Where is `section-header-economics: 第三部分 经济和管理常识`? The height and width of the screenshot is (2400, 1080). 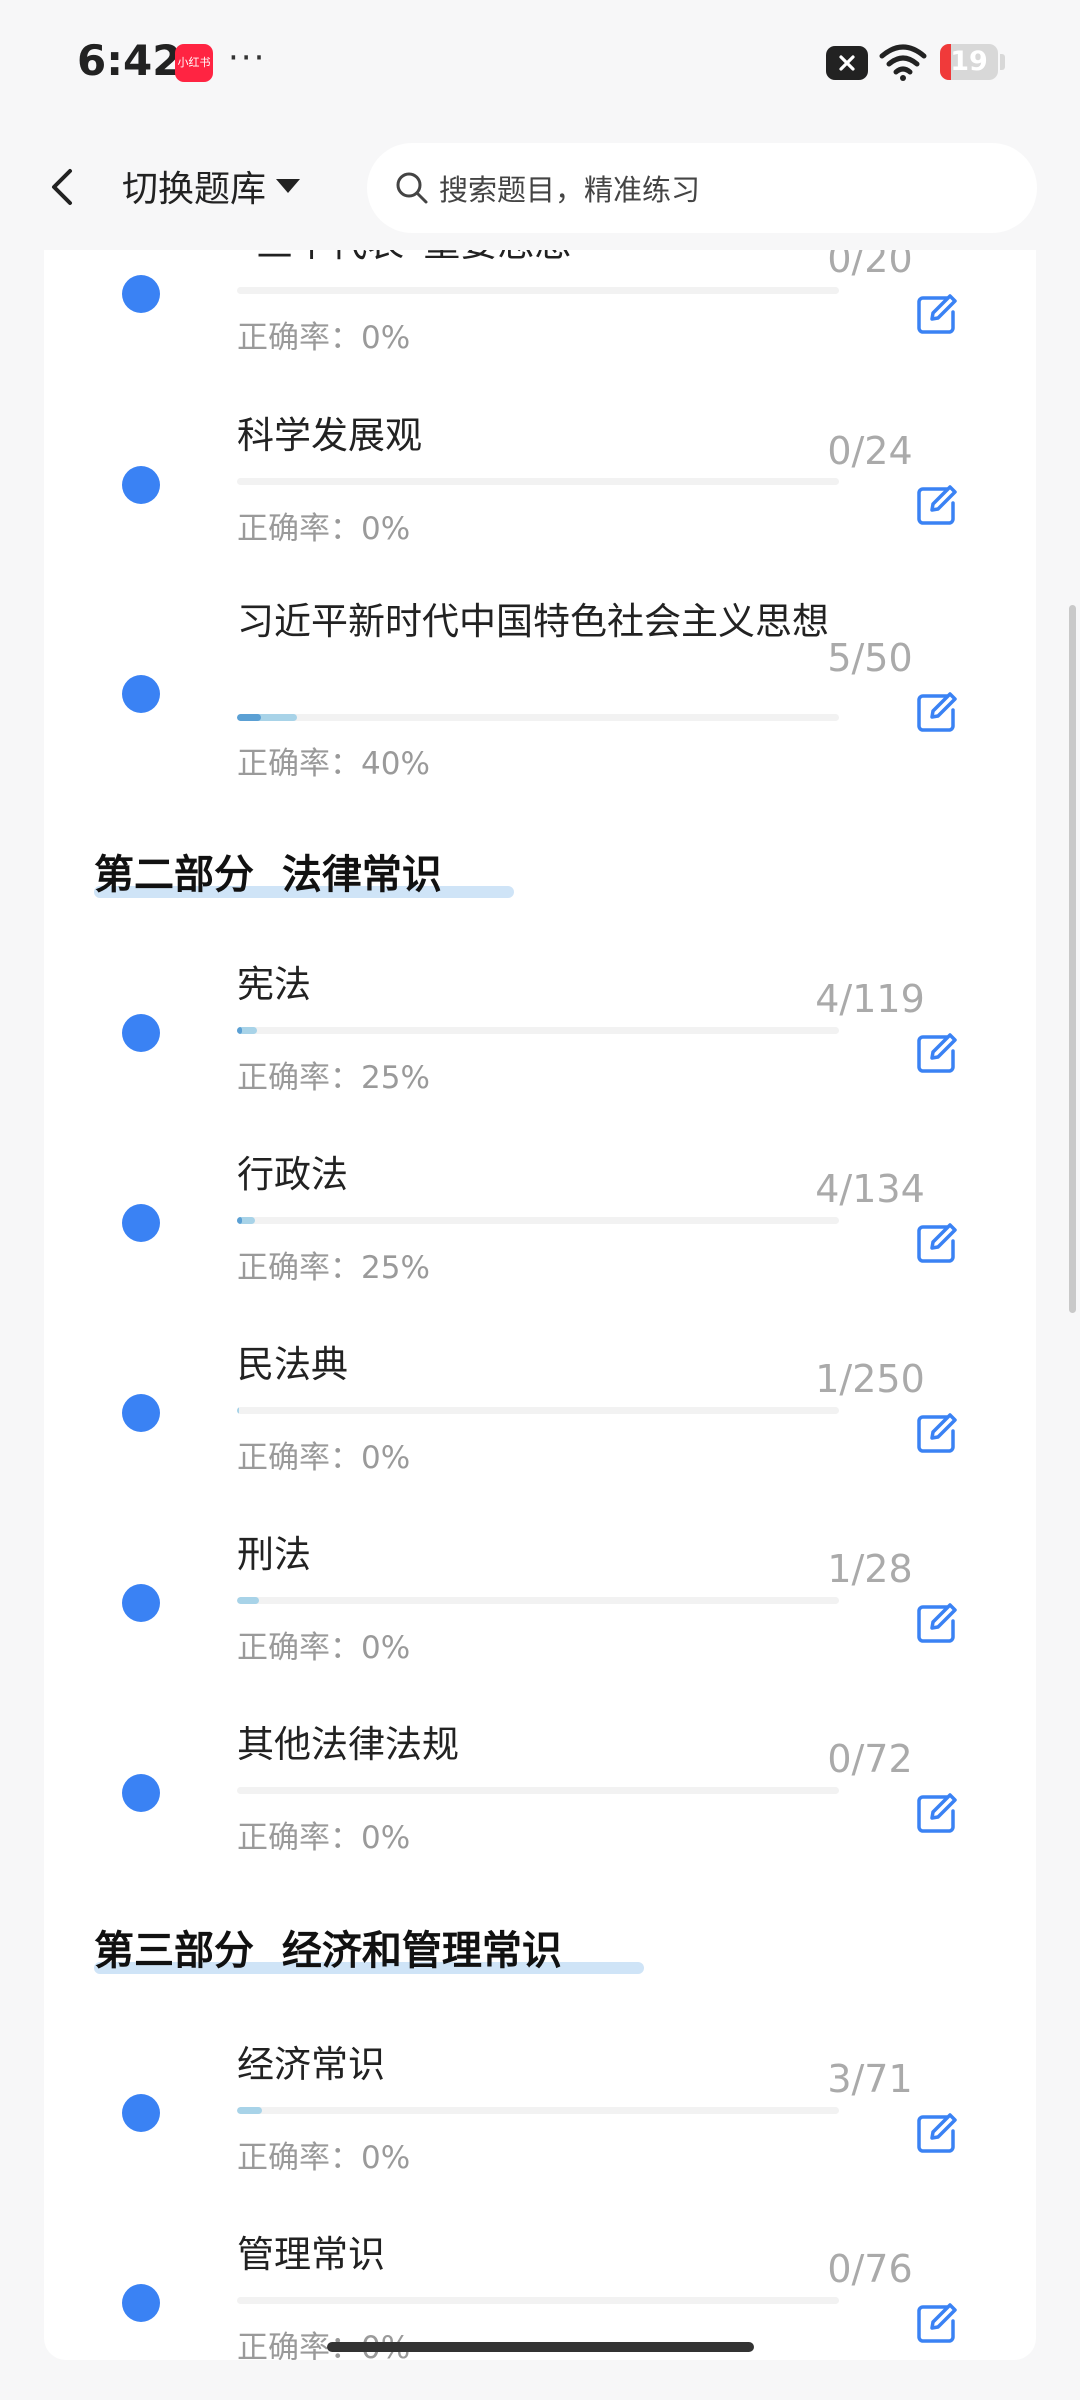
section-header-economics: 第三部分 经济和管理常识 is located at coordinates (369, 1947).